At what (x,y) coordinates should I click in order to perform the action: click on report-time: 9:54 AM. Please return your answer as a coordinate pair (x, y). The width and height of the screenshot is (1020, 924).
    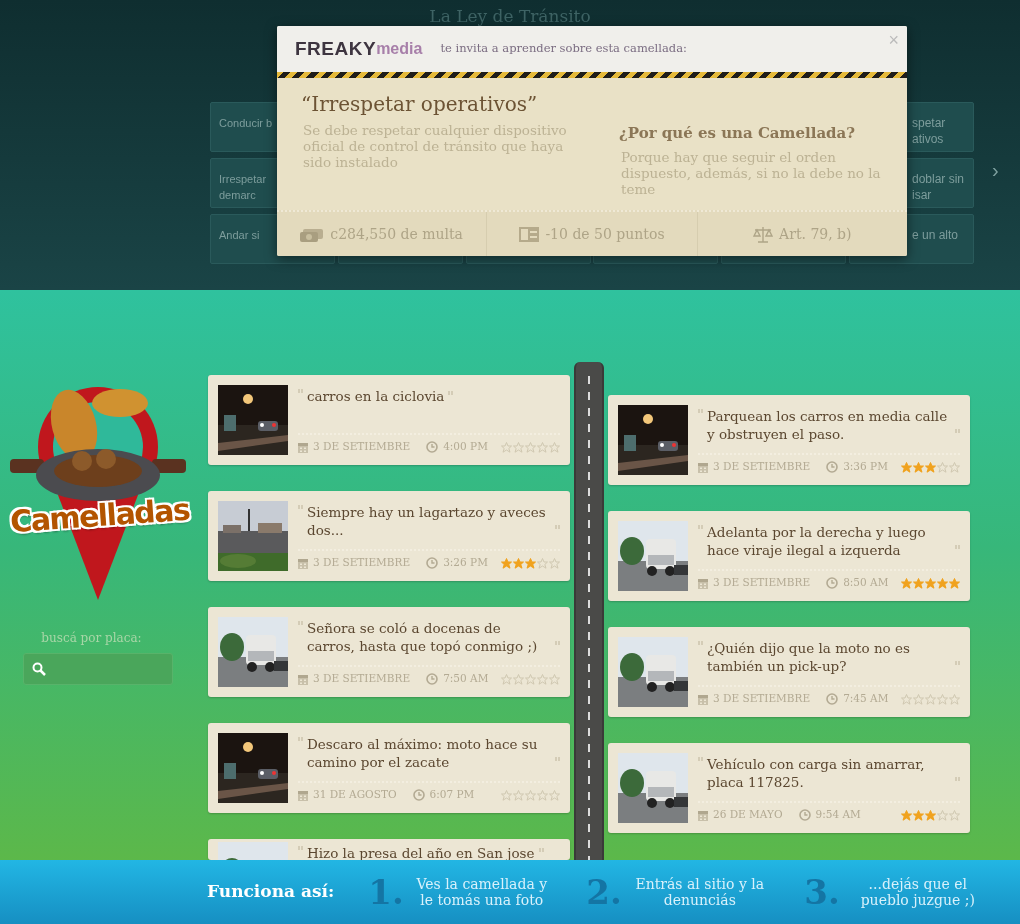
    Looking at the image, I should click on (838, 815).